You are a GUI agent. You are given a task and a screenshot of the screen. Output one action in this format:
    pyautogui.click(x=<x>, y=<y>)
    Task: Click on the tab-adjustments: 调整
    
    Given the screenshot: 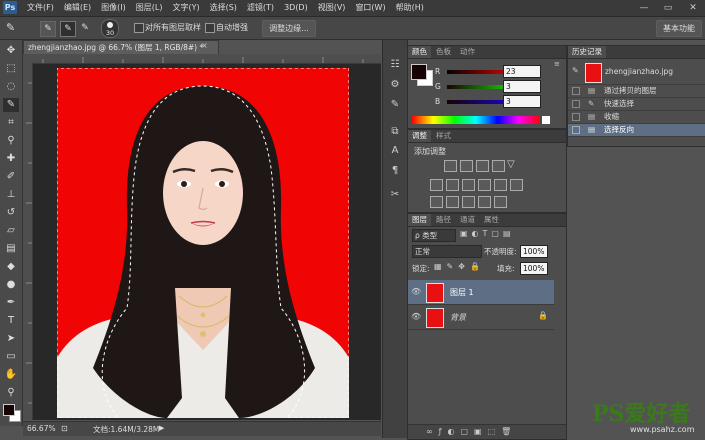 What is the action you would take?
    pyautogui.click(x=419, y=136)
    